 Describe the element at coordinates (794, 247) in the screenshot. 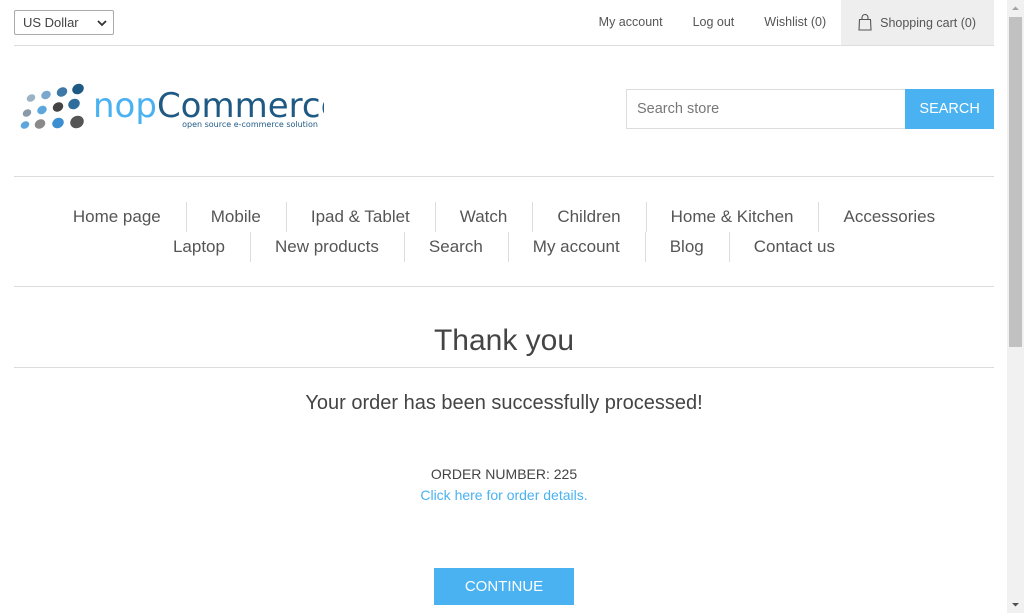

I see `menu-item-contact-us: Contact us` at that location.